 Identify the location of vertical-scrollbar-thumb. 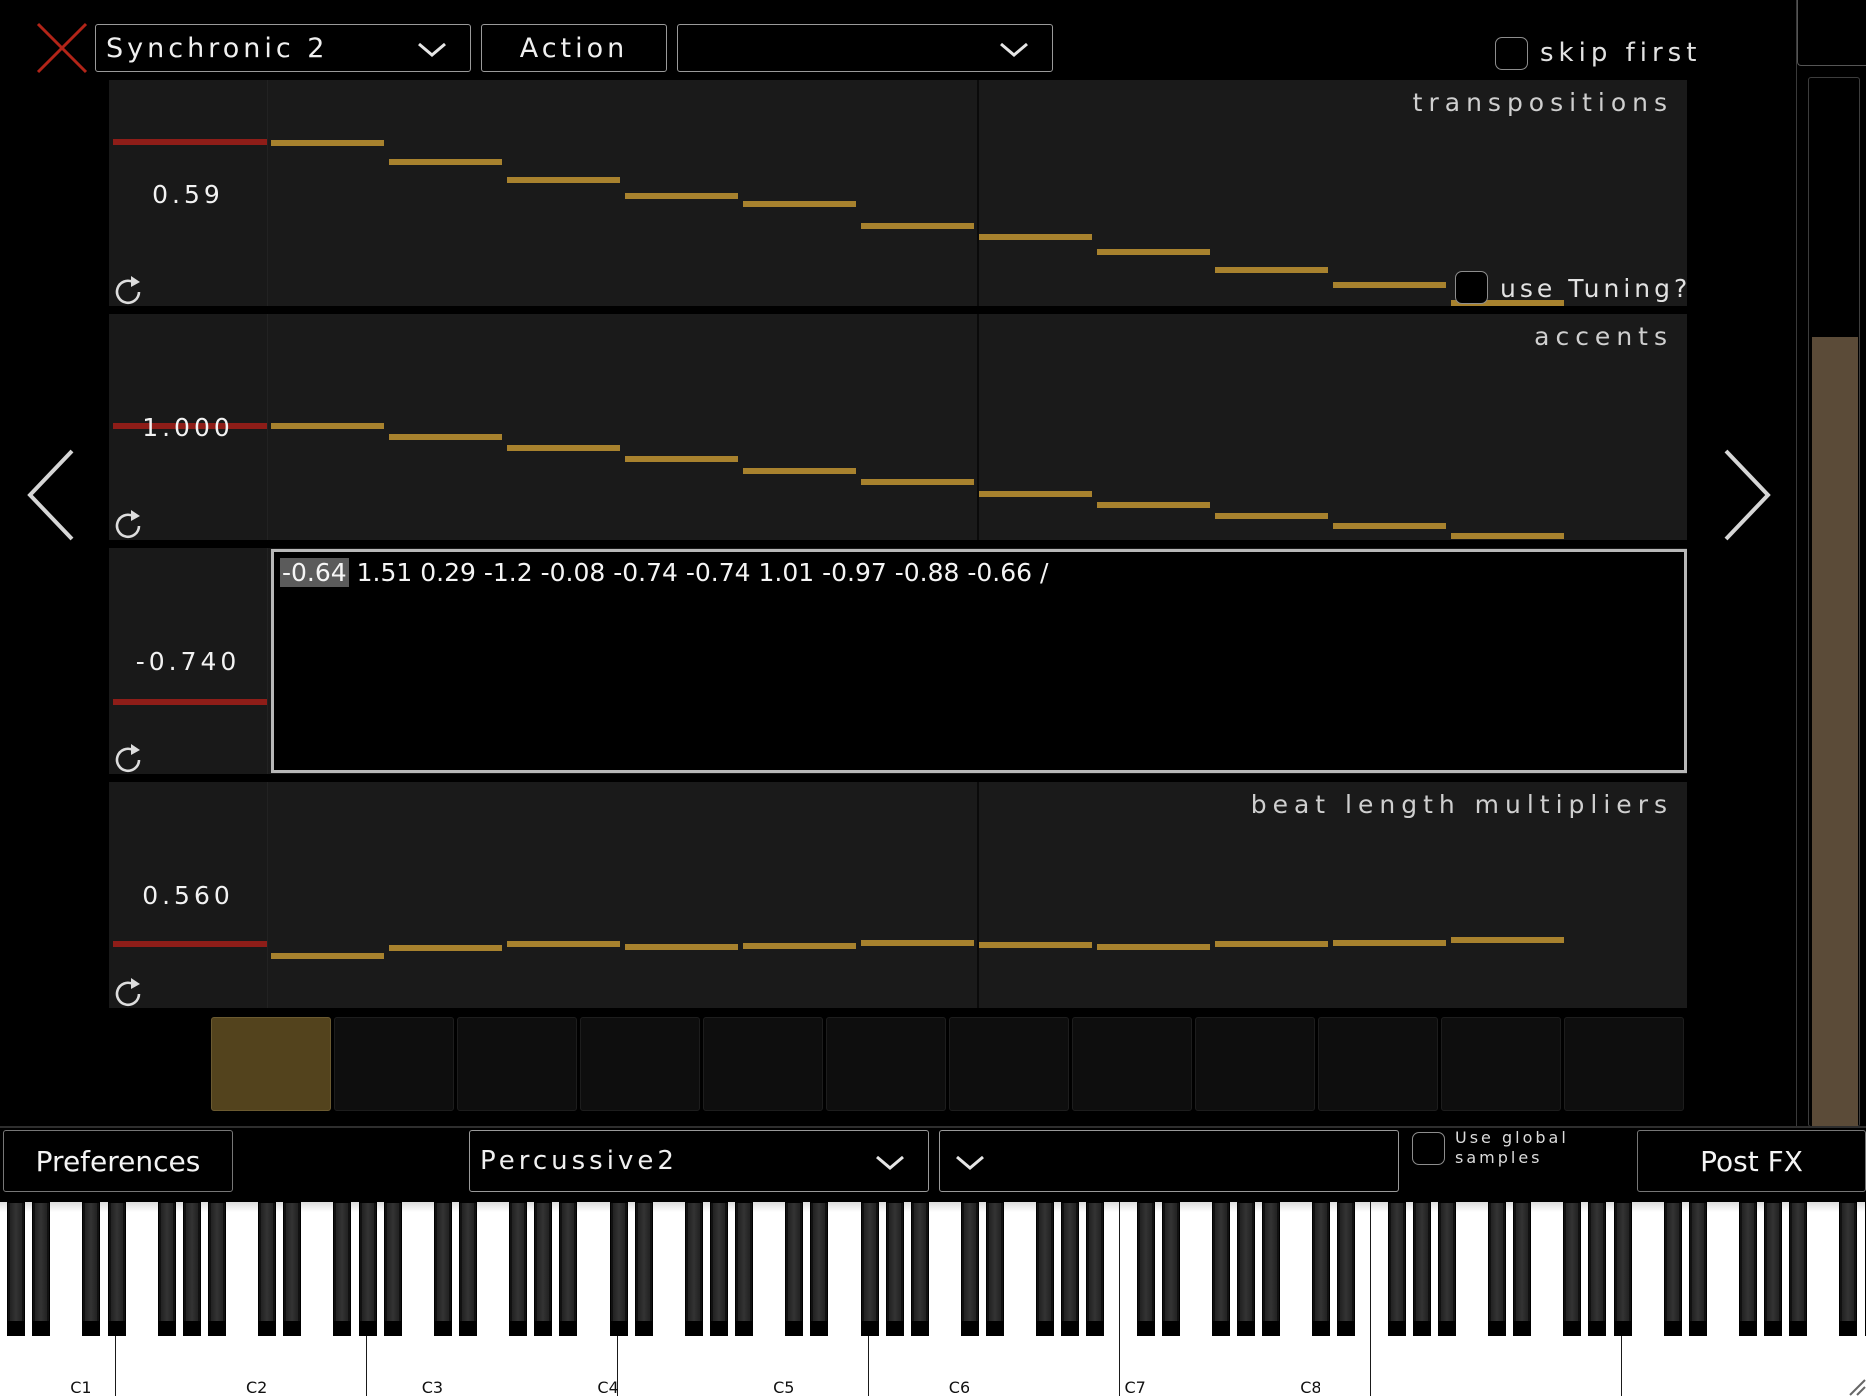
(1835, 732).